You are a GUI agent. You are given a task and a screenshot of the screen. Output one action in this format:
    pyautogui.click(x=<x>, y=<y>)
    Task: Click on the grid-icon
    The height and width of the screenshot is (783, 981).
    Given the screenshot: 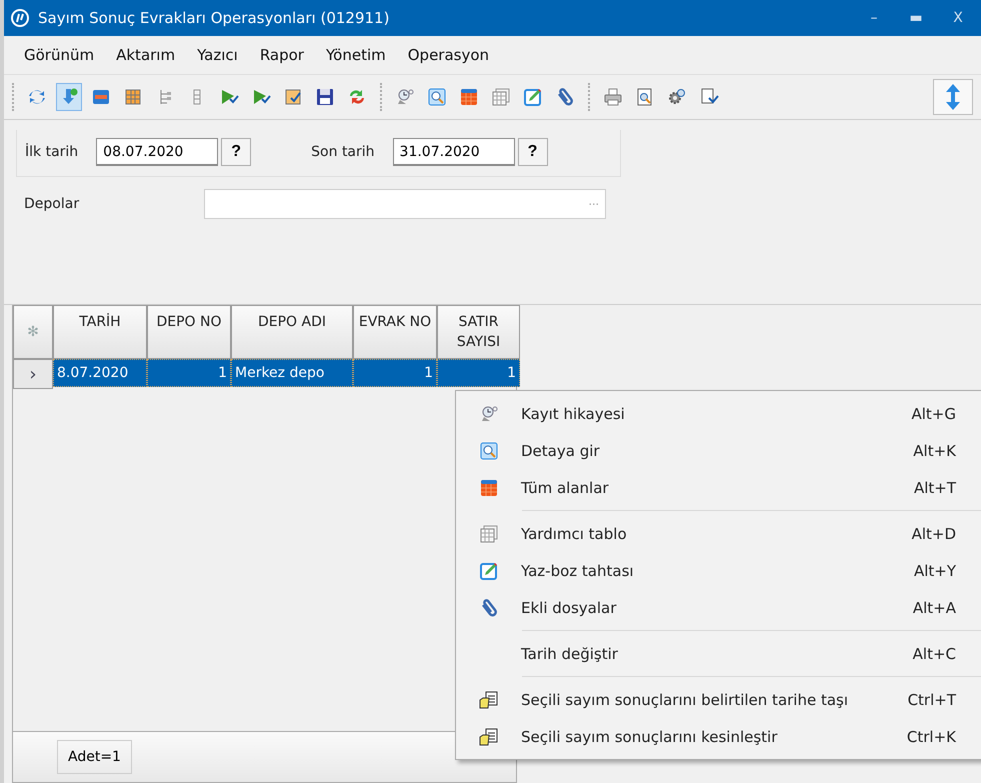 What is the action you would take?
    pyautogui.click(x=133, y=97)
    